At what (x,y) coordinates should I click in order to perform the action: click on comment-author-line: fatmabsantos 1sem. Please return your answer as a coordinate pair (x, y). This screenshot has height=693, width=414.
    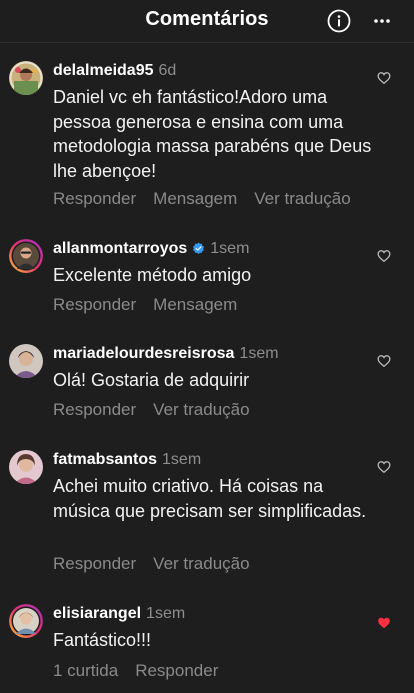
    Looking at the image, I should click on (127, 460).